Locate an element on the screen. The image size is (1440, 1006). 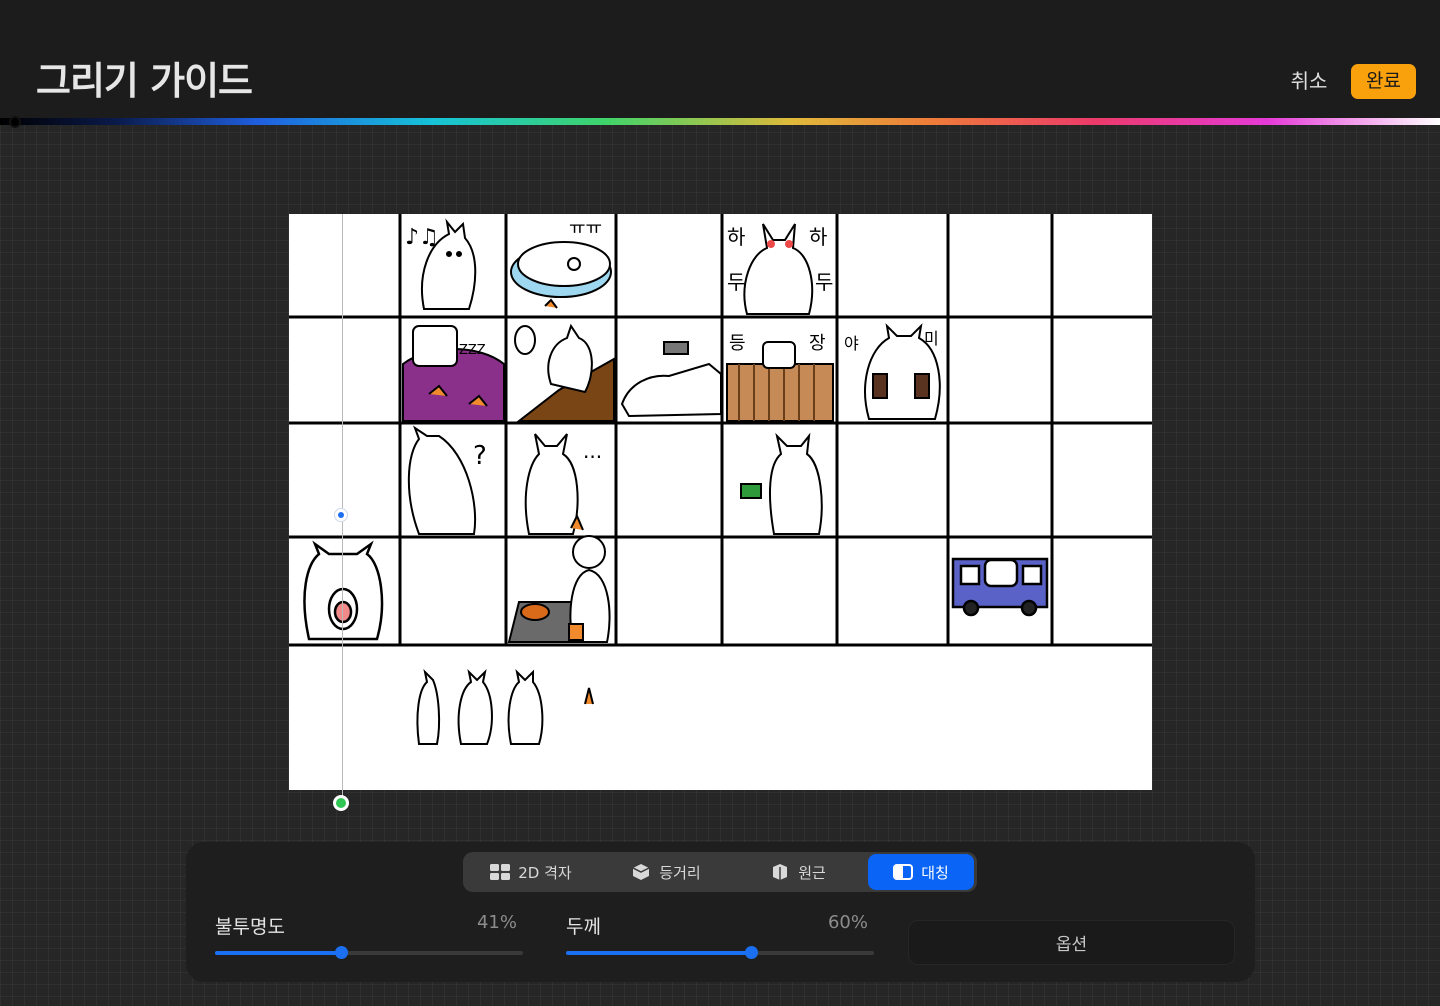
sticker-llama-crying is located at coordinates (561, 275).